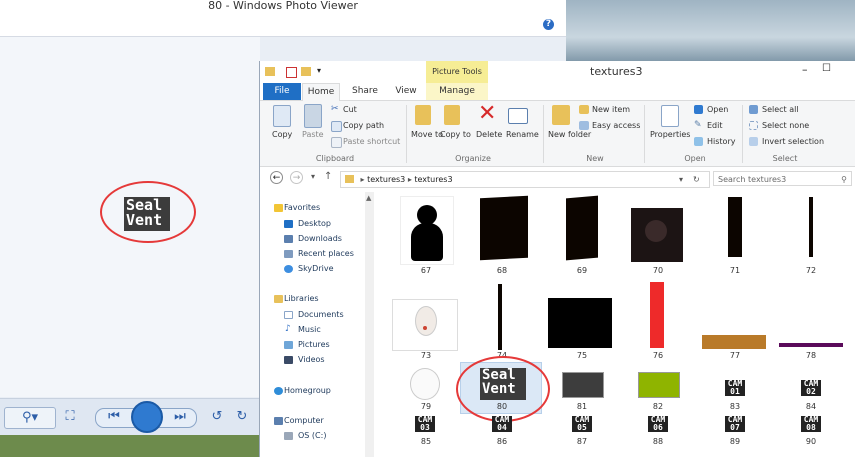 Image resolution: width=855 pixels, height=457 pixels. I want to click on tab-view: View, so click(406, 91).